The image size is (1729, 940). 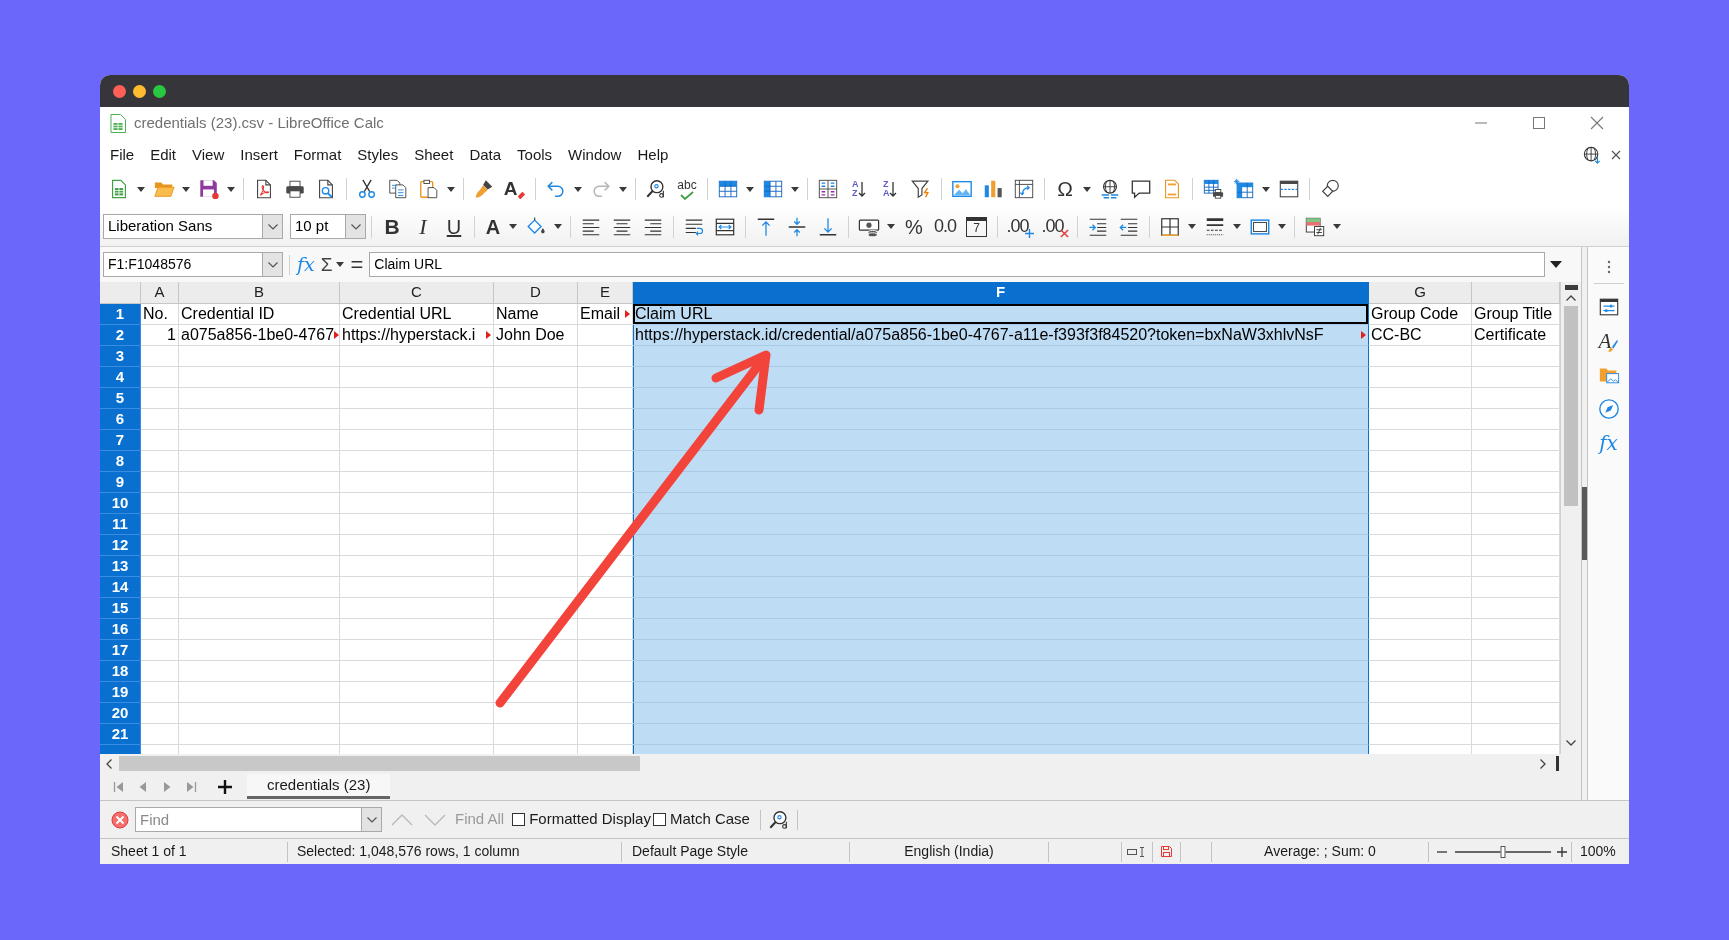 I want to click on align-bottom-icon, so click(x=828, y=226).